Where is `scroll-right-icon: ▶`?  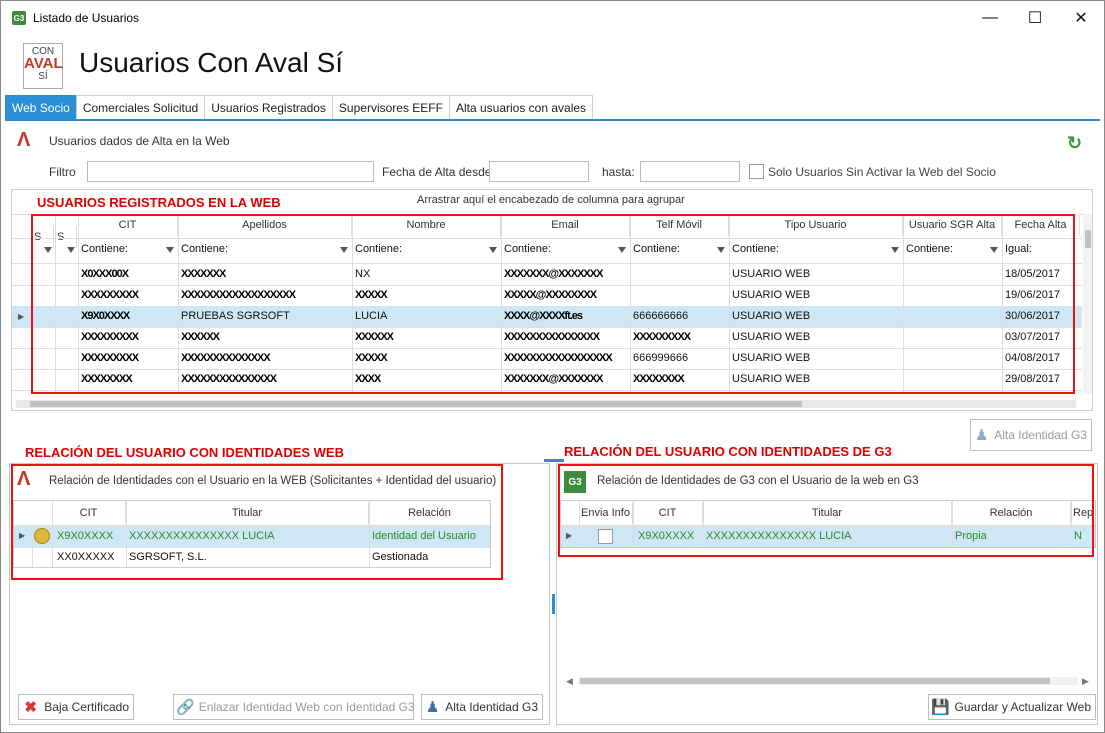 scroll-right-icon: ▶ is located at coordinates (1085, 681).